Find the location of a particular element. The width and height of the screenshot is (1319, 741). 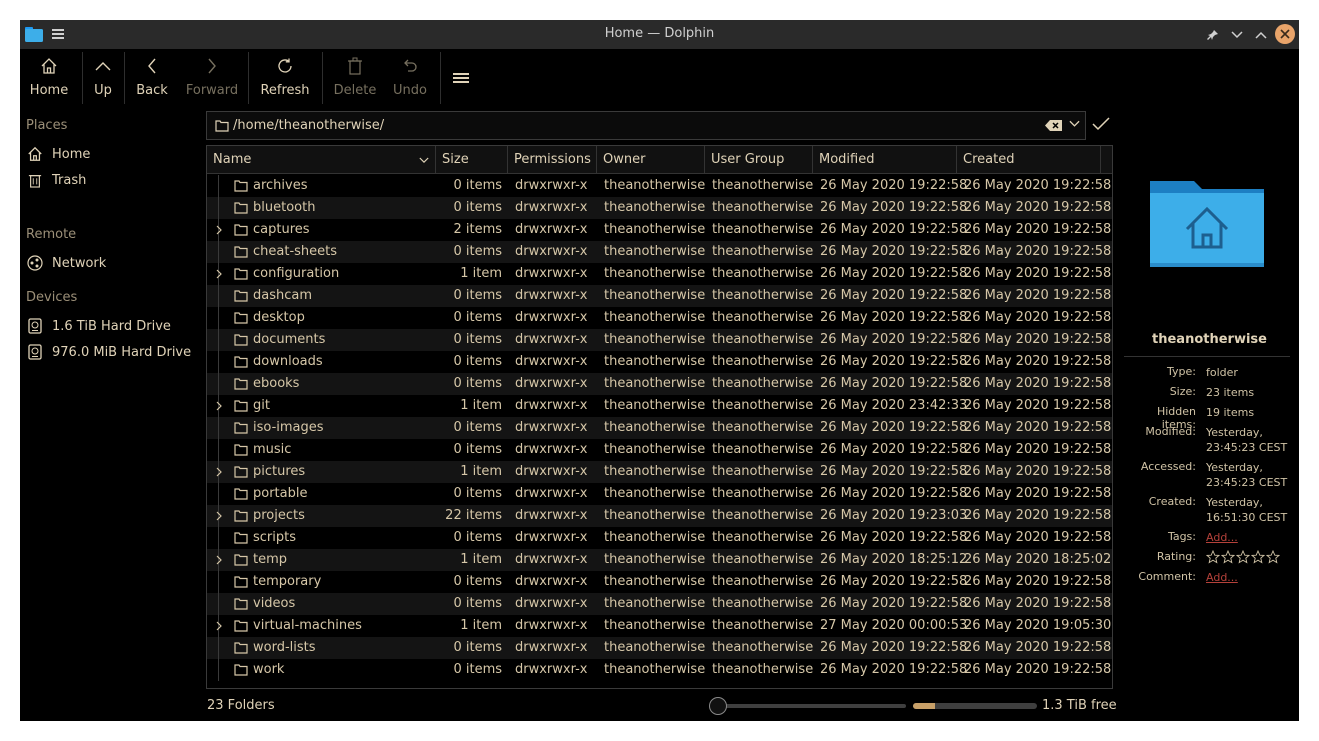

column-header-permissions: Permissions is located at coordinates (552, 160).